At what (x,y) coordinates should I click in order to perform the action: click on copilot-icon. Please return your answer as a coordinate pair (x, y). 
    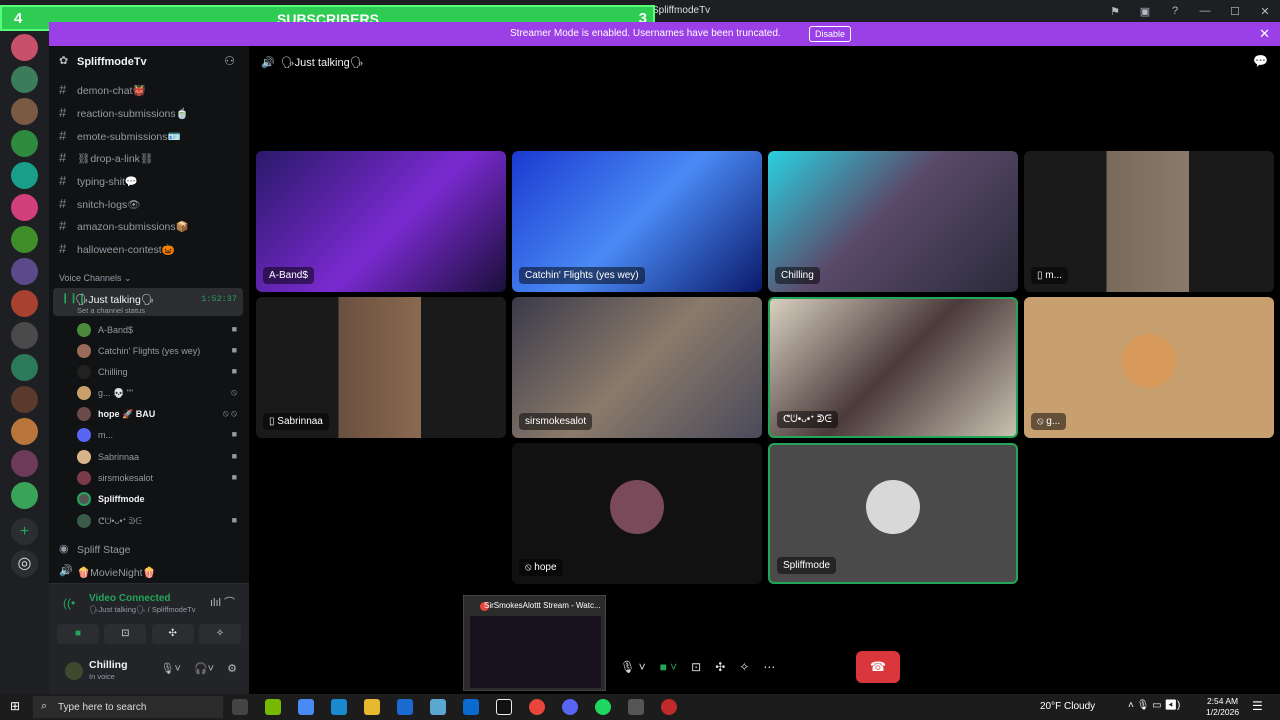
    Looking at the image, I should click on (306, 707).